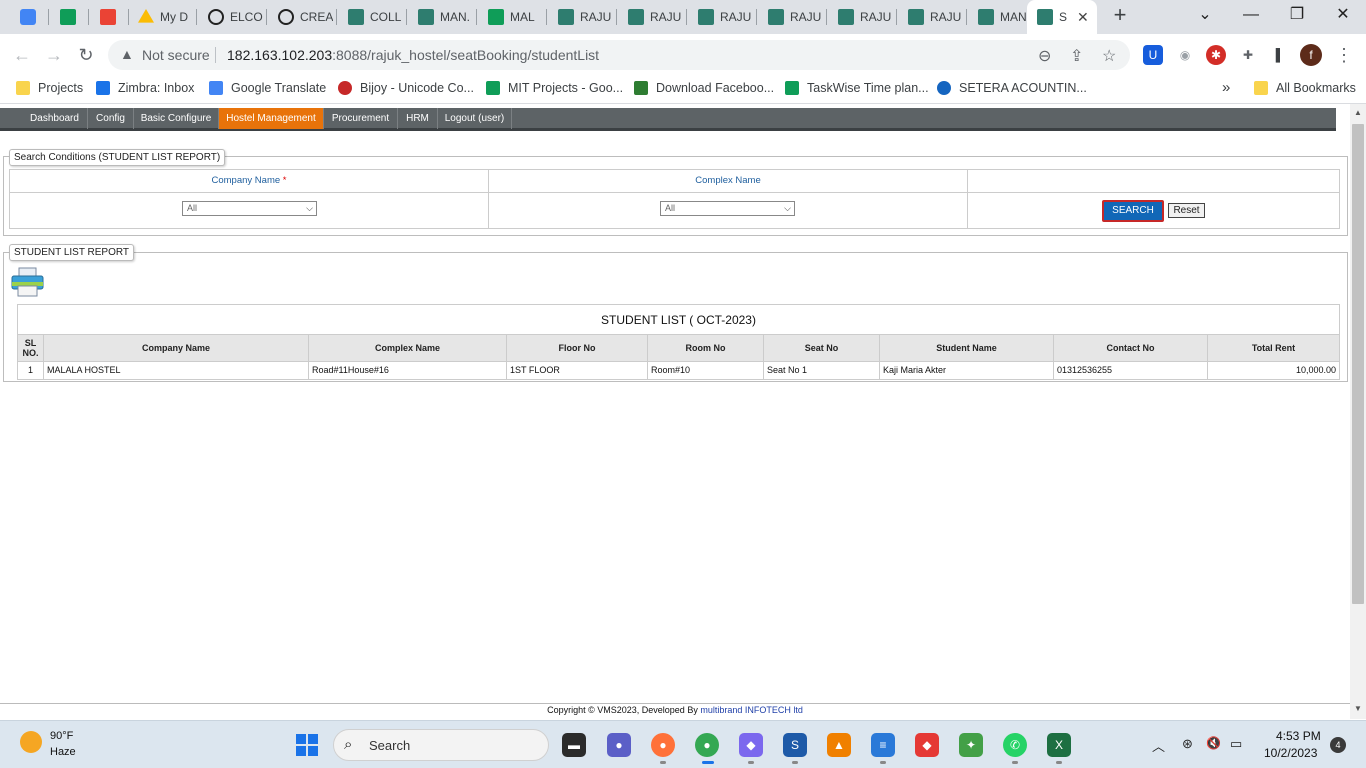 This screenshot has height=768, width=1366. What do you see at coordinates (31, 742) in the screenshot?
I see `weather-haze-icon` at bounding box center [31, 742].